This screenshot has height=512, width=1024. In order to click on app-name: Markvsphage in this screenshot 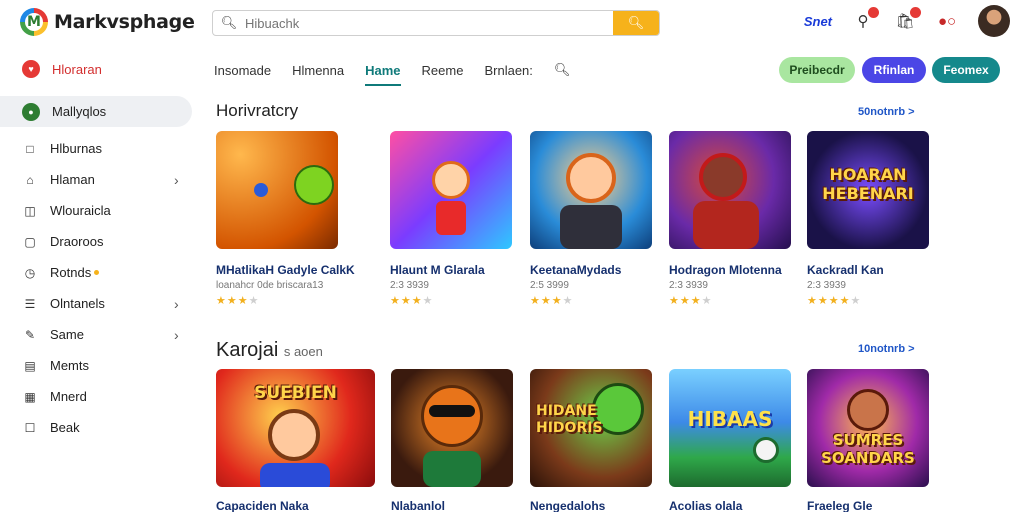, I will do `click(124, 22)`.